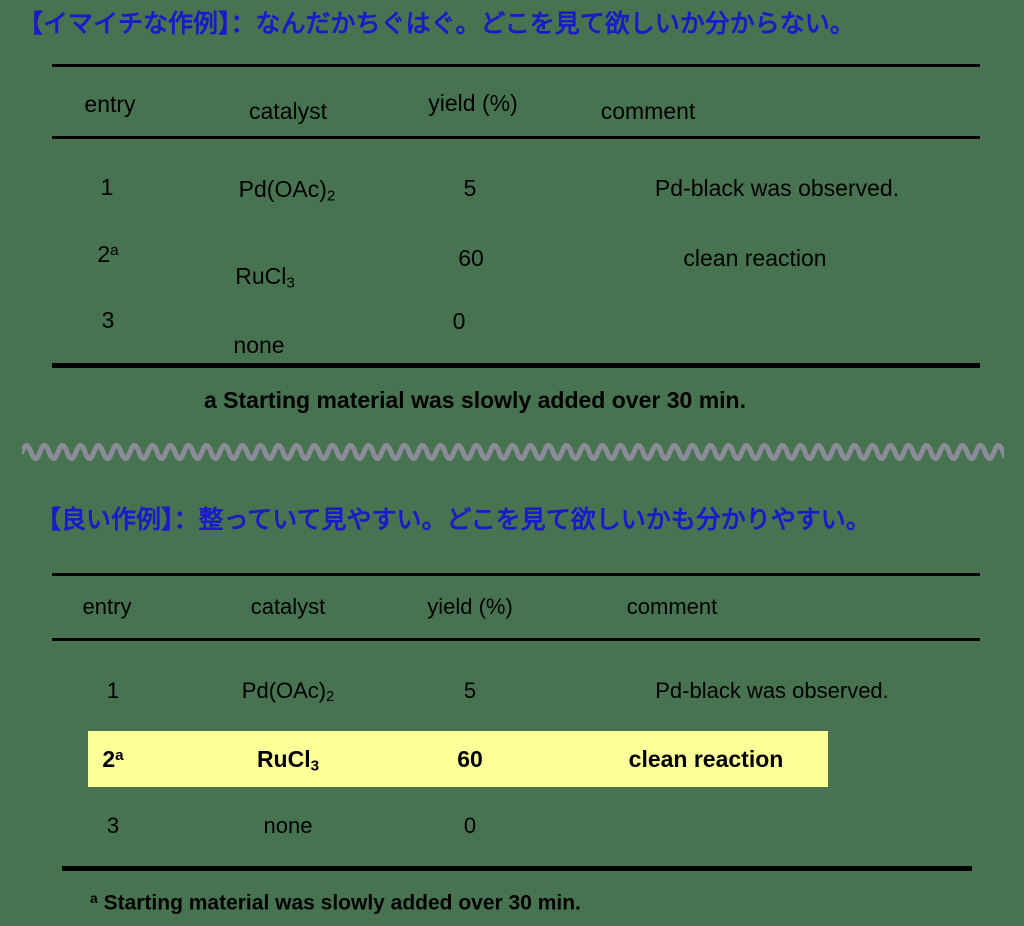  What do you see at coordinates (755, 258) in the screenshot?
I see `bad-row2-comment: clean reaction` at bounding box center [755, 258].